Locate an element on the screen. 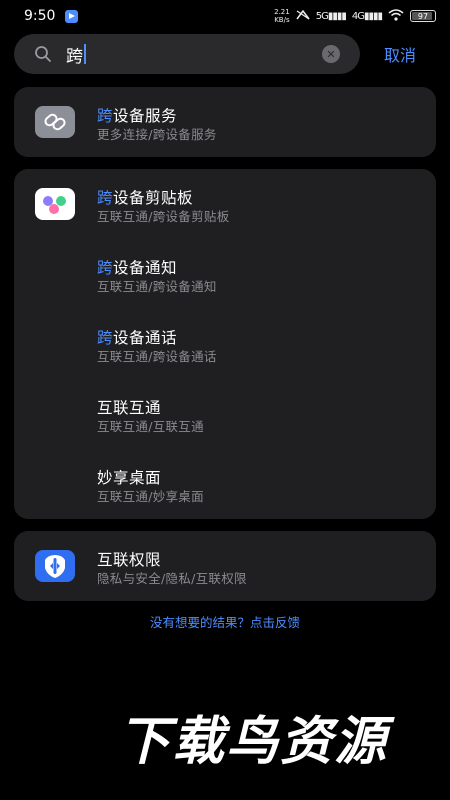 This screenshot has height=800, width=450. watermark-logo: 下载鸟资源 is located at coordinates (253, 742).